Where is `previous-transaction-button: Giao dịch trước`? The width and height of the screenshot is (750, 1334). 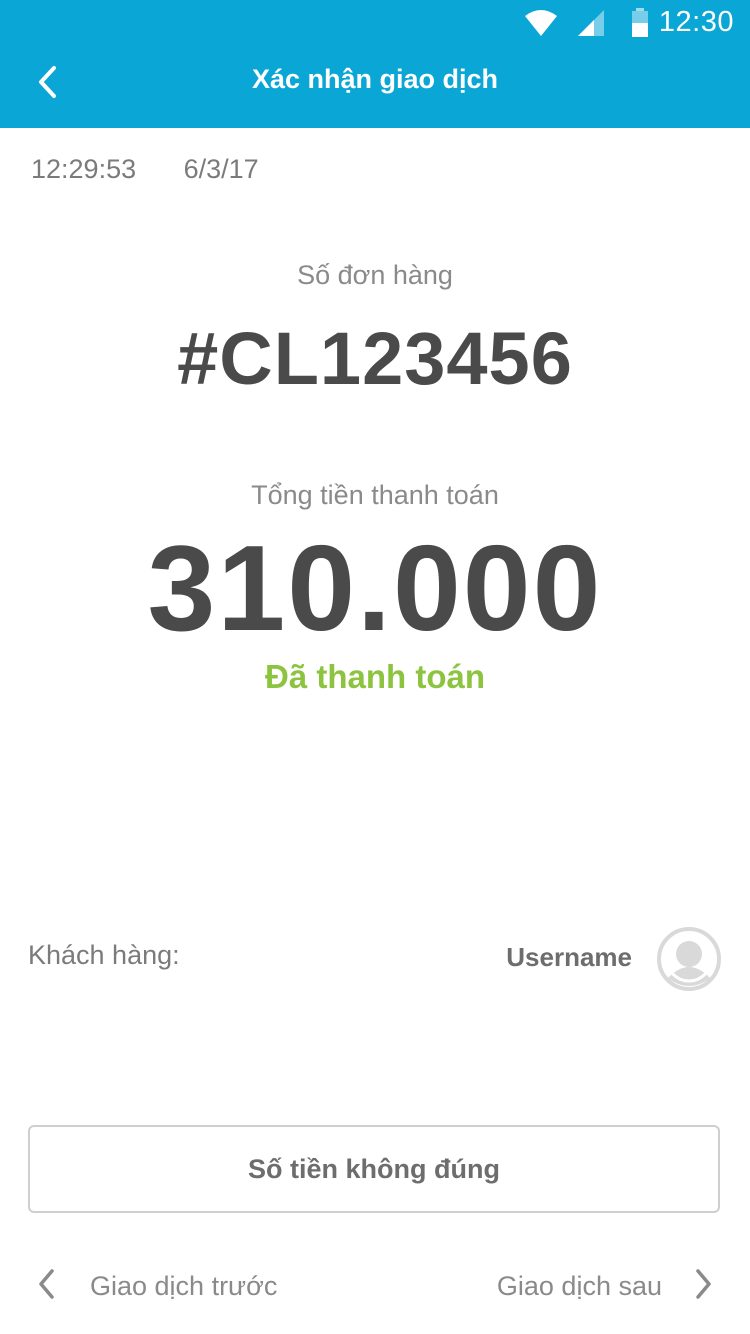
previous-transaction-button: Giao dịch trước is located at coordinates (156, 1286).